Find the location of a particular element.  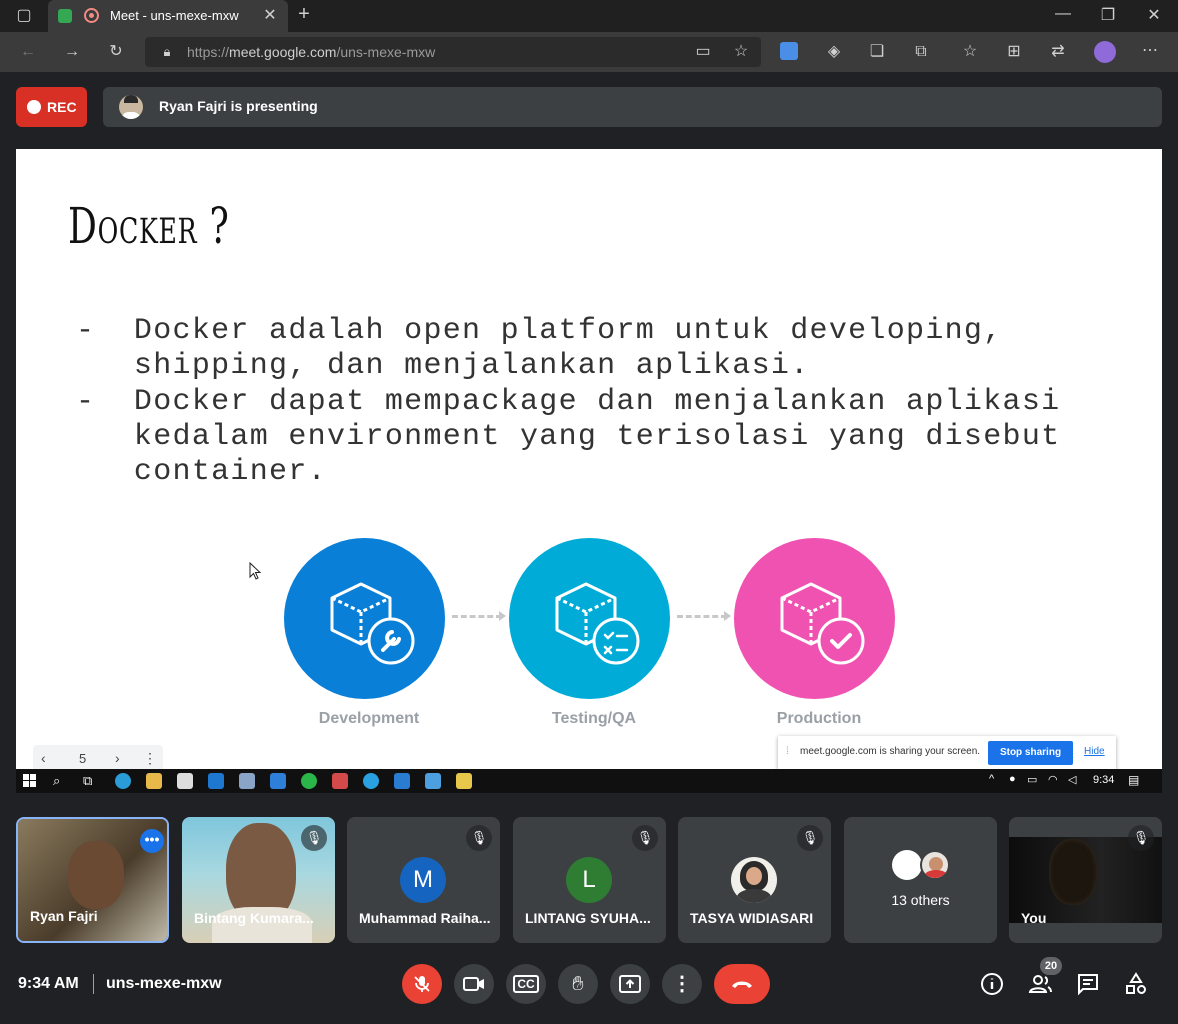

app-icon is located at coordinates (247, 781).